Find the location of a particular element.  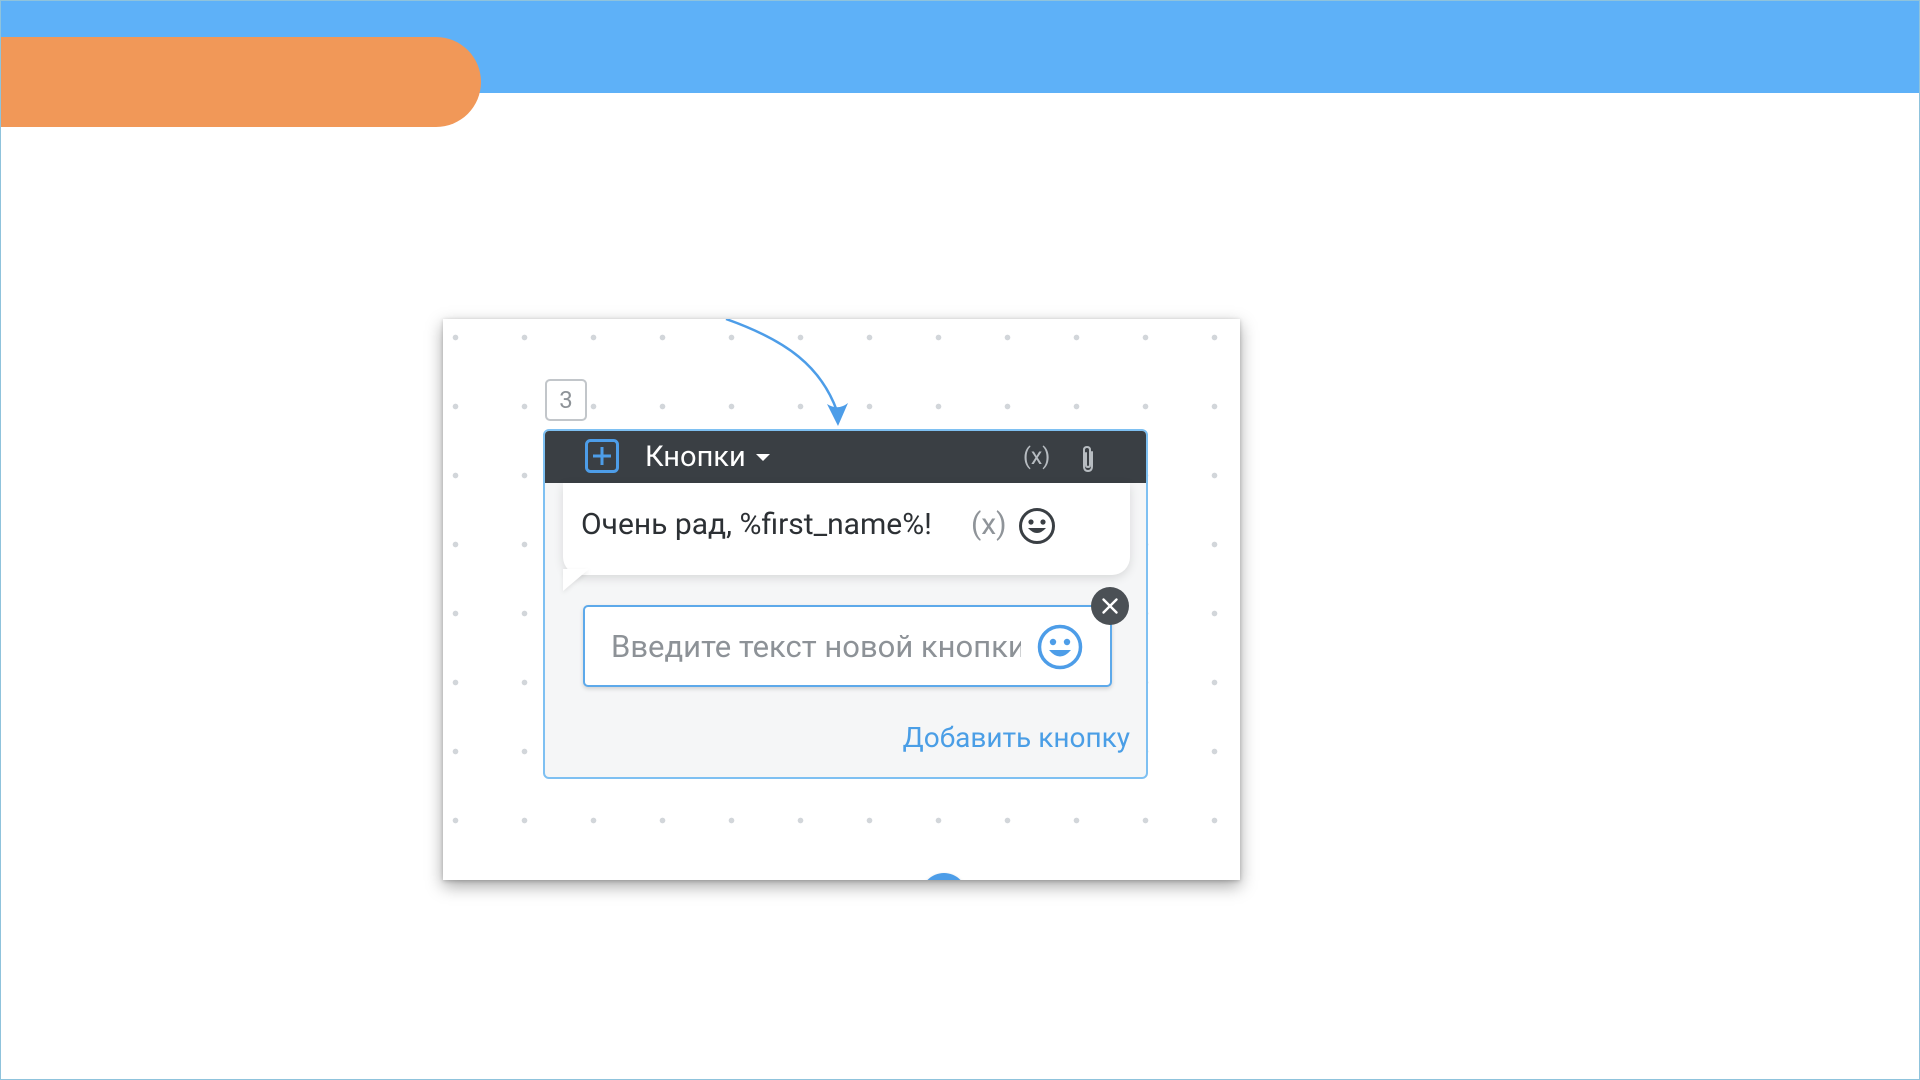

button-text-field is located at coordinates (847, 646).